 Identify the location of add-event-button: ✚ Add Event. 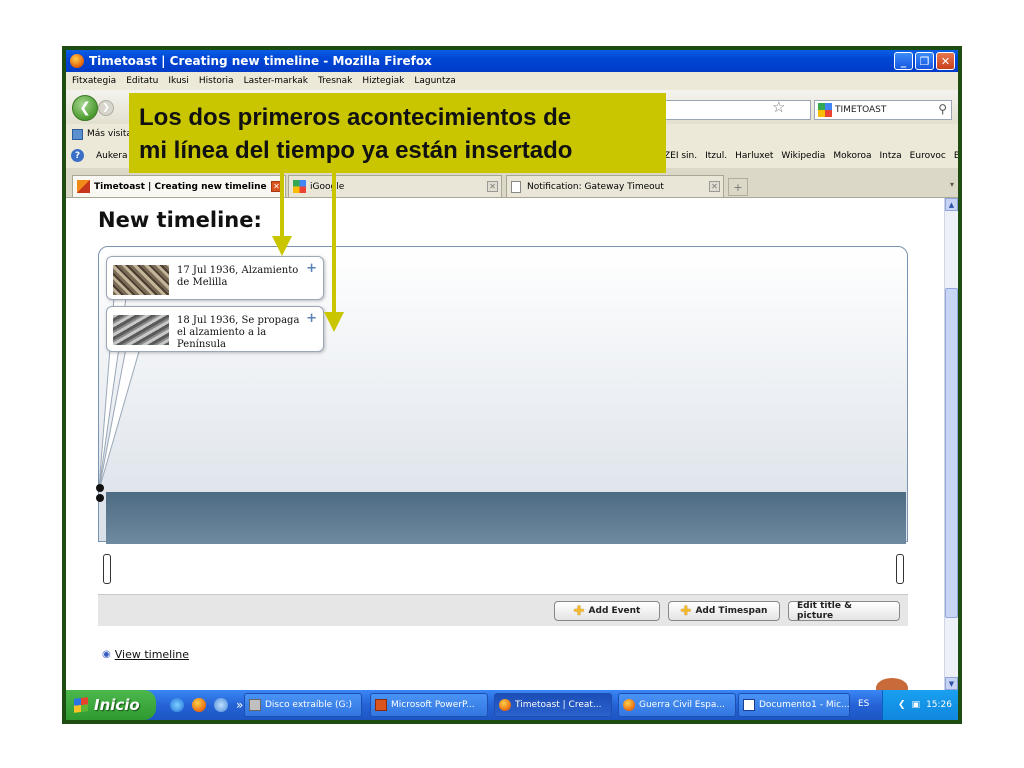
(607, 611).